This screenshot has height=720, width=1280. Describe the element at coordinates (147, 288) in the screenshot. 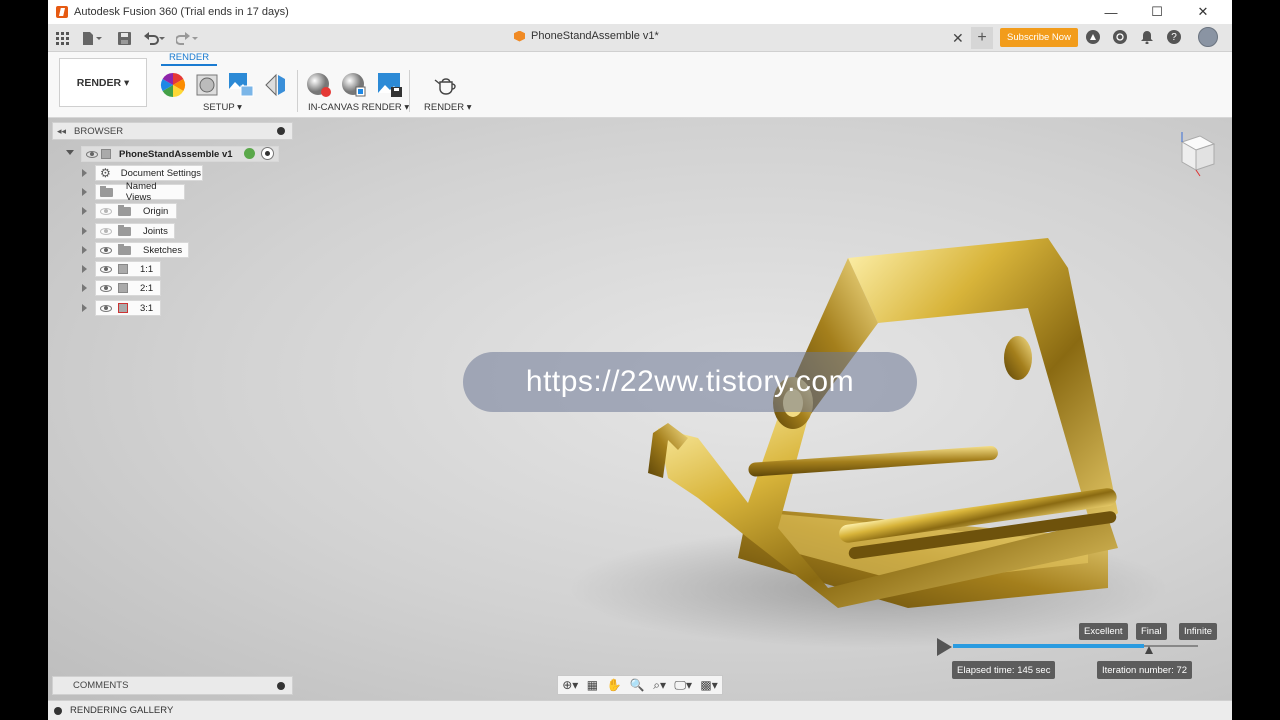

I see `browser-item-label: 2:1` at that location.